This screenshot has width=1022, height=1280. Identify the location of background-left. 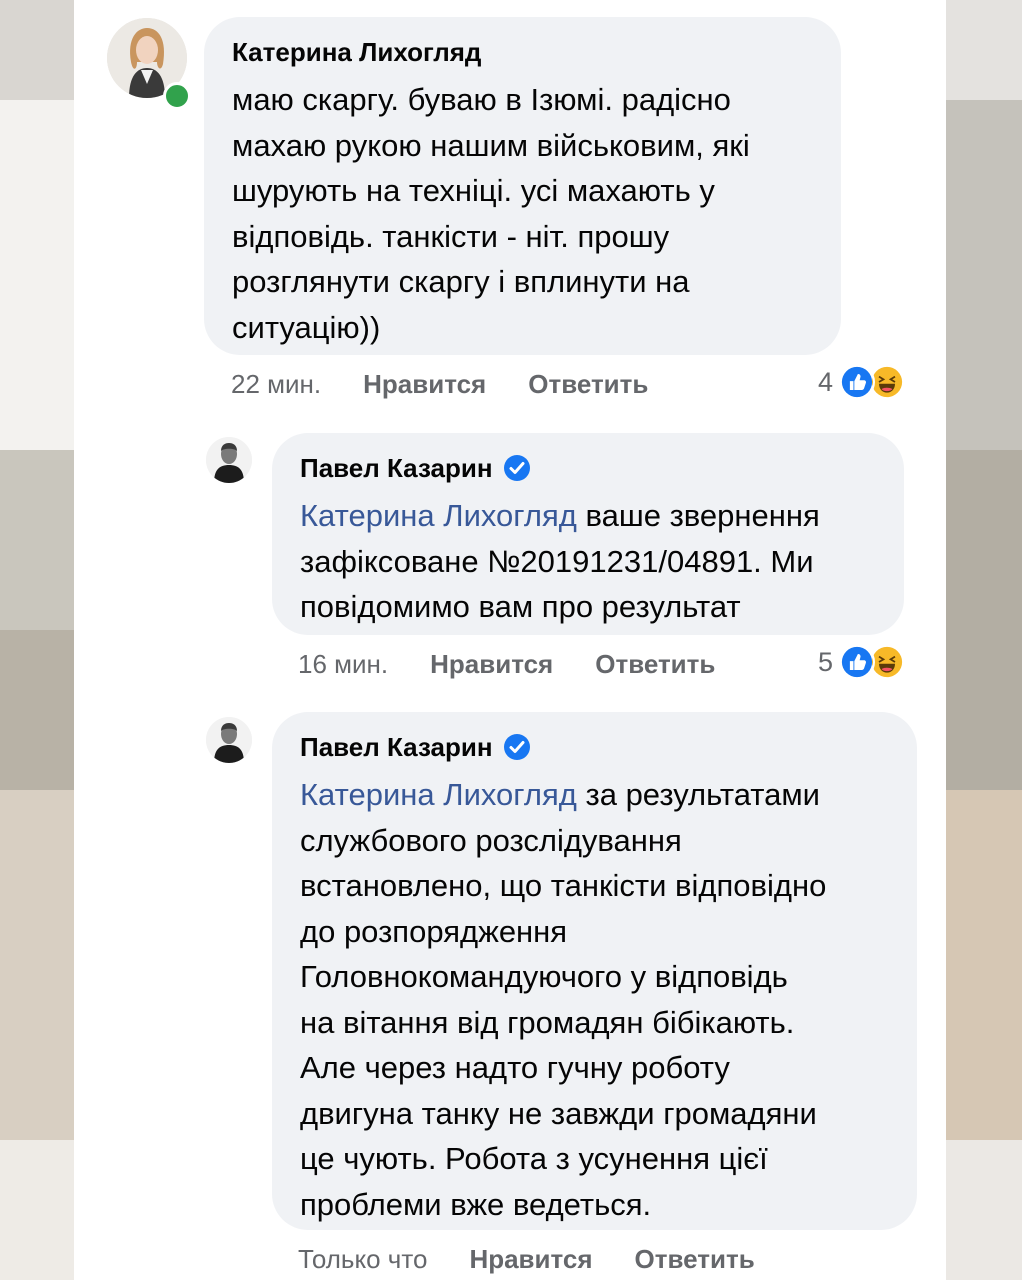
(37, 640).